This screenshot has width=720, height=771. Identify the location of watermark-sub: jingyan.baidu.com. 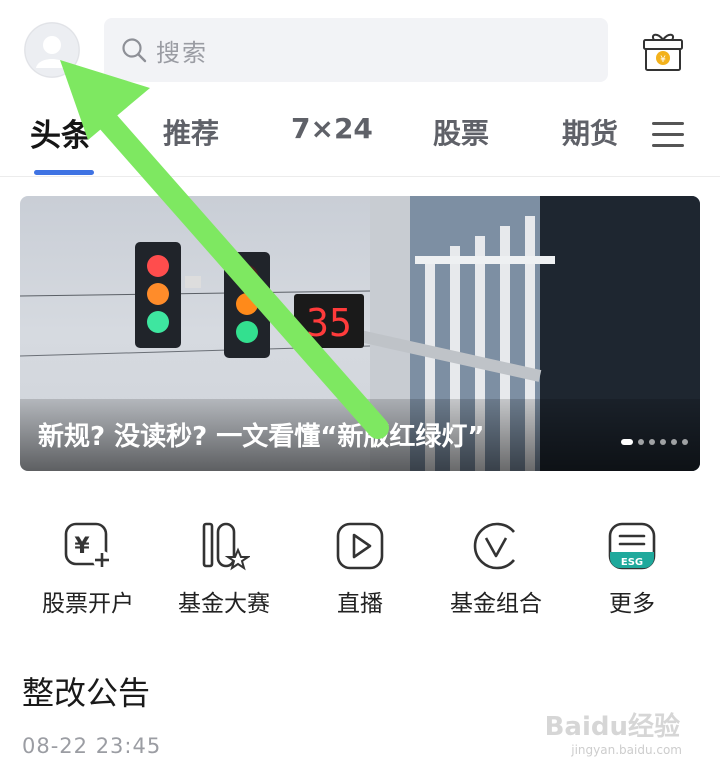
(626, 750).